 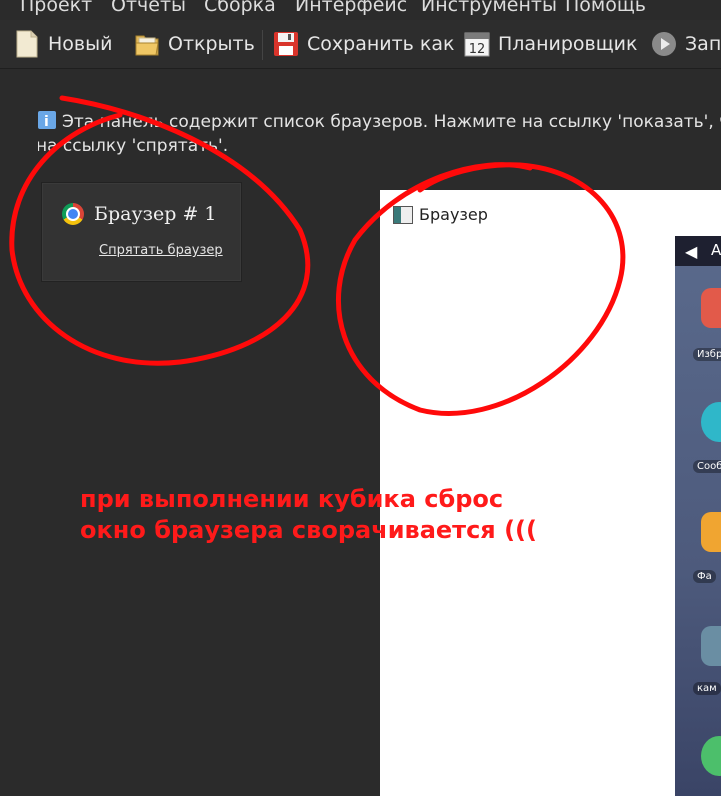 I want to click on camera-app-icon, so click(x=711, y=646).